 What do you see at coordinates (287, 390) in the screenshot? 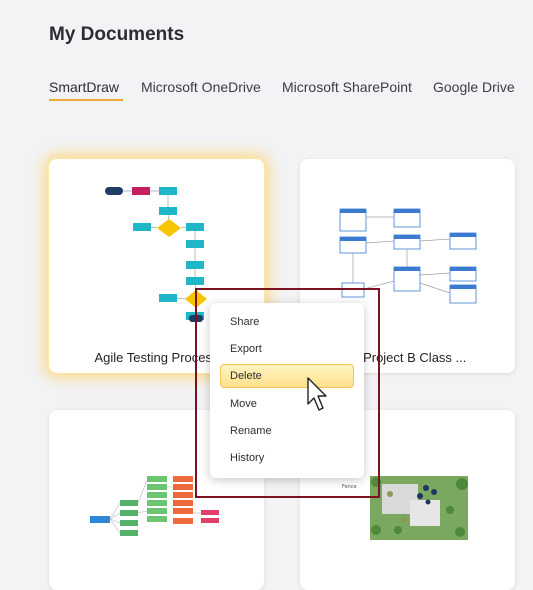
I see `context-menu: Share Export Delete Move Rename History` at bounding box center [287, 390].